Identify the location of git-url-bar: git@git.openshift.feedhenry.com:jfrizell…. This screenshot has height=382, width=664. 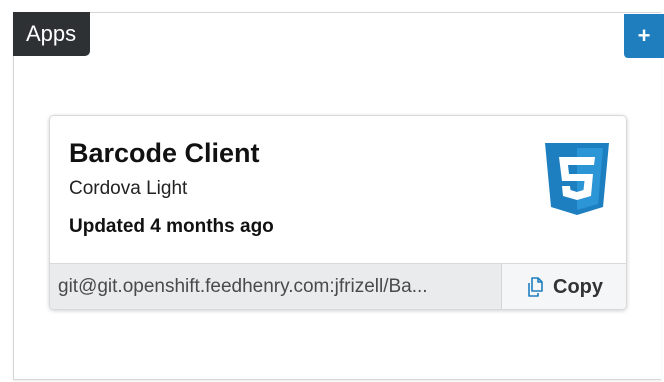
(338, 286).